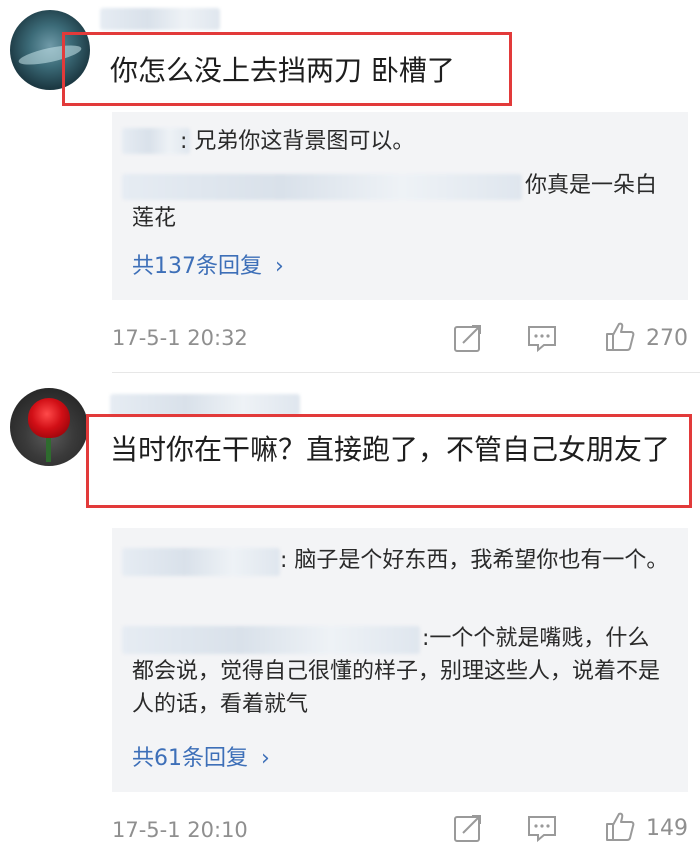 The width and height of the screenshot is (700, 850). What do you see at coordinates (667, 338) in the screenshot?
I see `like-count: 270` at bounding box center [667, 338].